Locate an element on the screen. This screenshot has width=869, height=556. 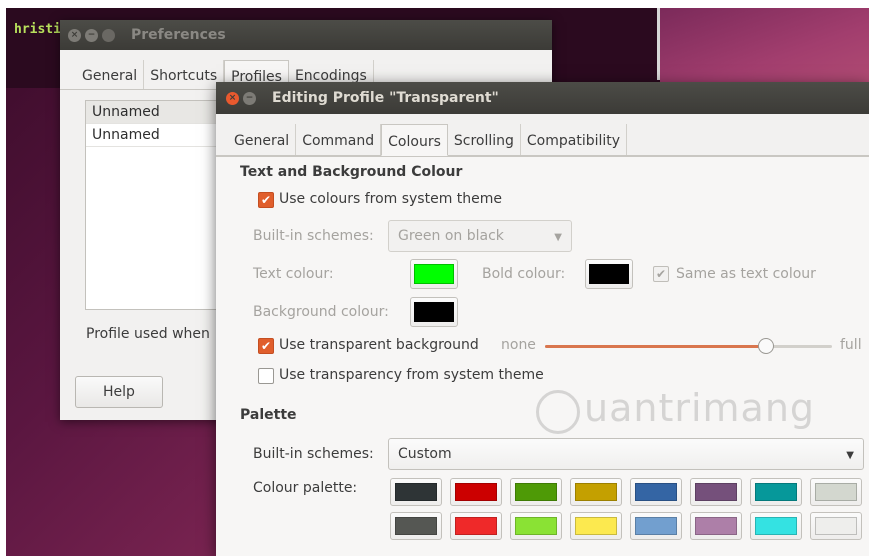
transparency-slider-handle is located at coordinates (766, 346).